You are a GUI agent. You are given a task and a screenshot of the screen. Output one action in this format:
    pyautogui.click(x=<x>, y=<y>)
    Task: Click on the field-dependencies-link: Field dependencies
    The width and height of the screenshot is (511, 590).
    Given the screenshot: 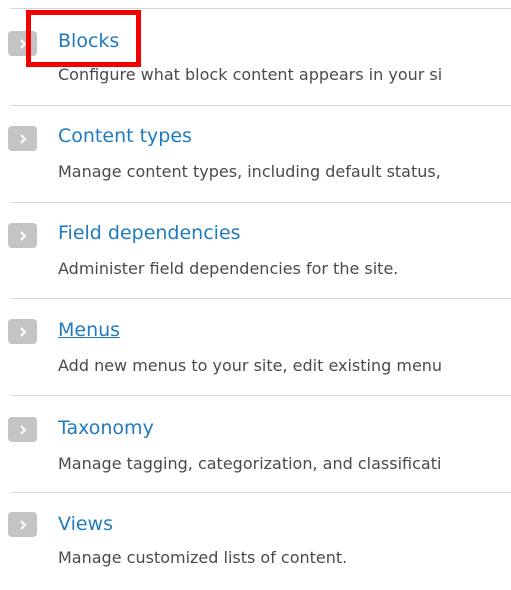 What is the action you would take?
    pyautogui.click(x=149, y=233)
    